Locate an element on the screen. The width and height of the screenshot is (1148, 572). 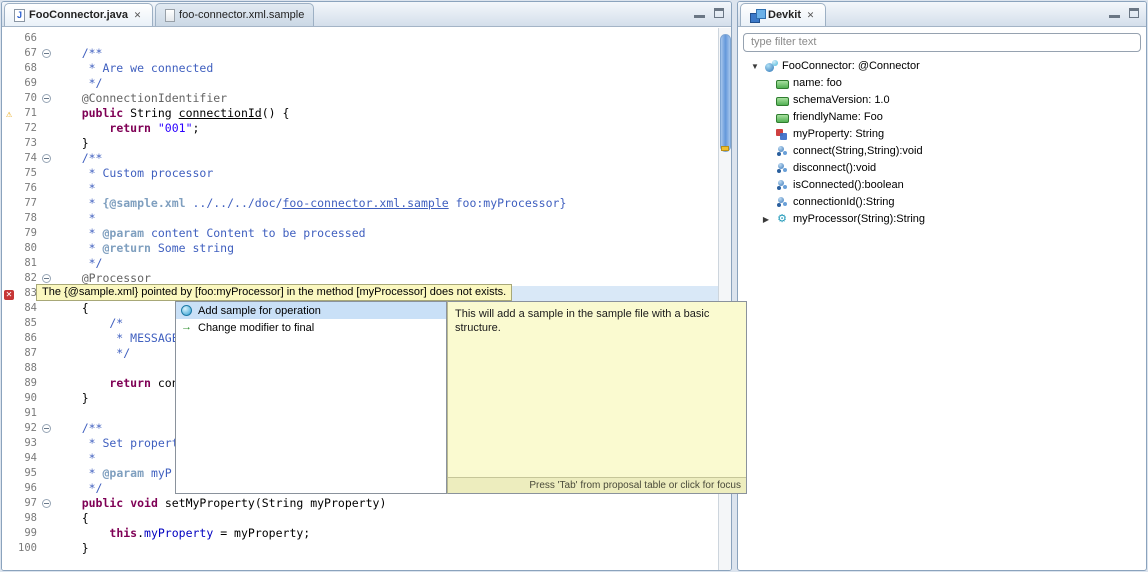
code-line: 98 { is located at coordinates (366, 518).